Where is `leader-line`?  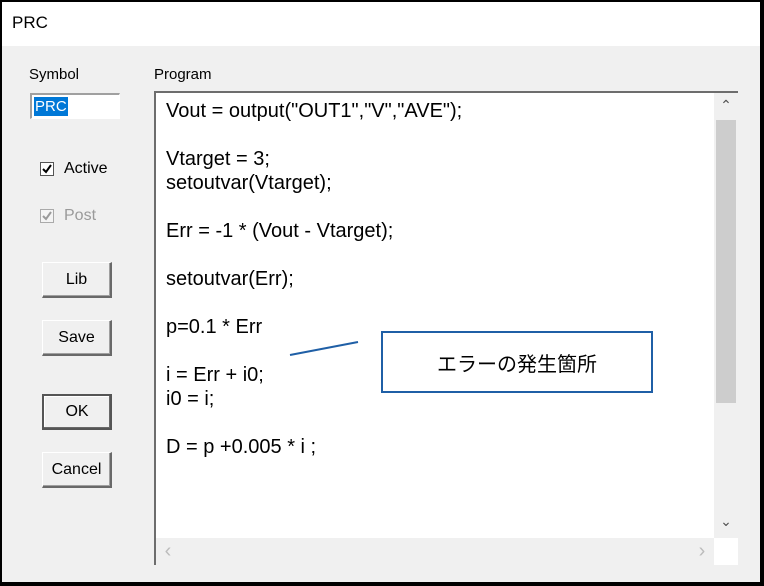 leader-line is located at coordinates (324, 348).